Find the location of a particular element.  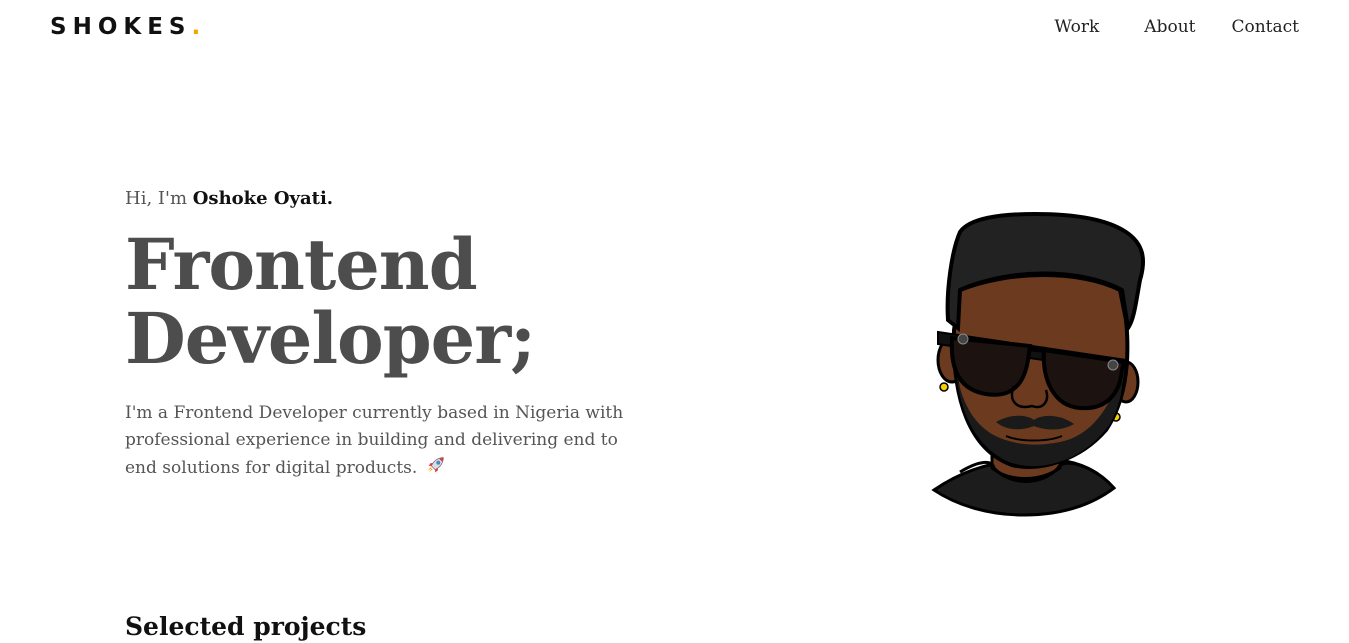

headline-line-2: Developer; is located at coordinates (330, 338).